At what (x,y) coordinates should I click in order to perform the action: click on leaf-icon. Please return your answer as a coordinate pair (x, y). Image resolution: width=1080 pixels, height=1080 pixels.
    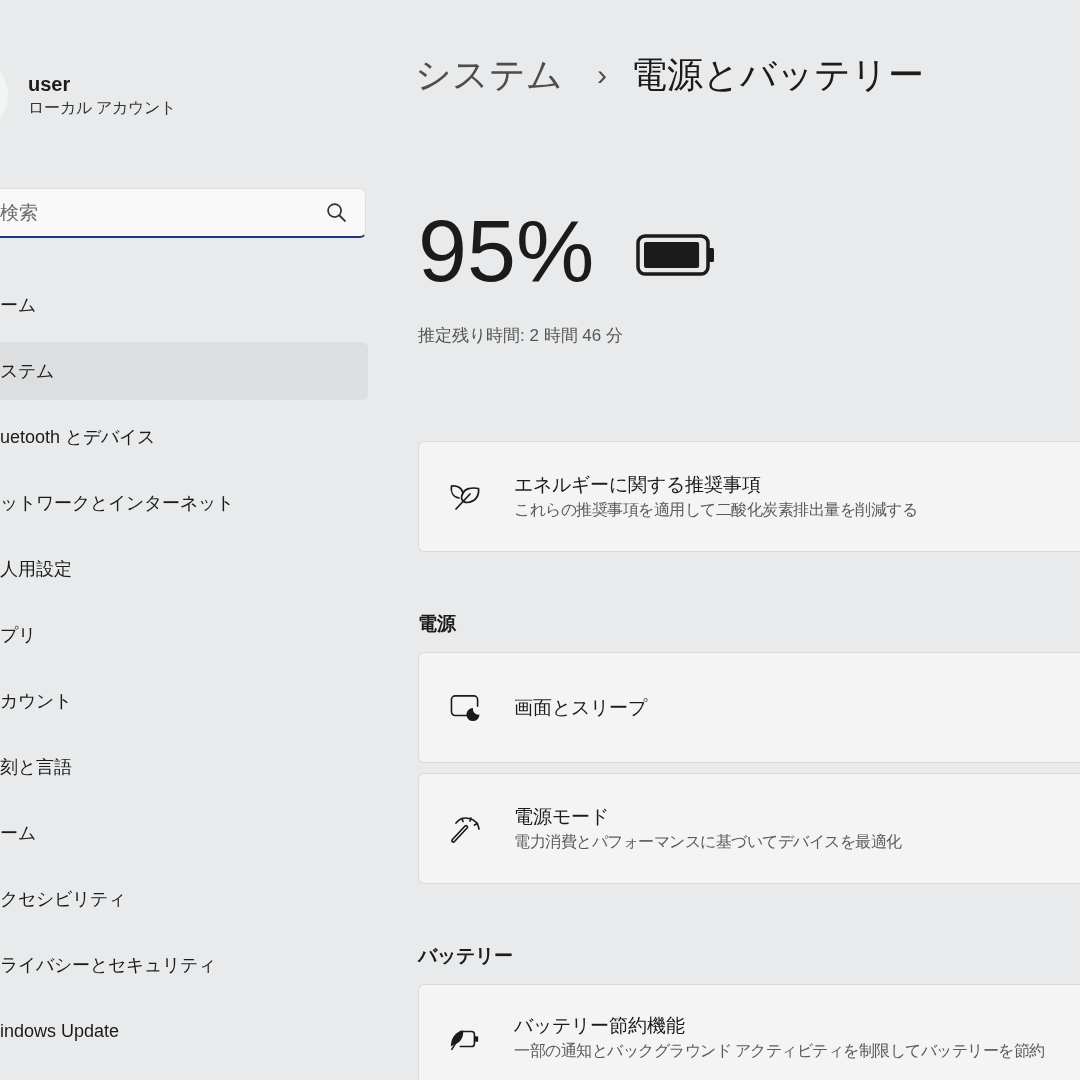
    Looking at the image, I should click on (465, 496).